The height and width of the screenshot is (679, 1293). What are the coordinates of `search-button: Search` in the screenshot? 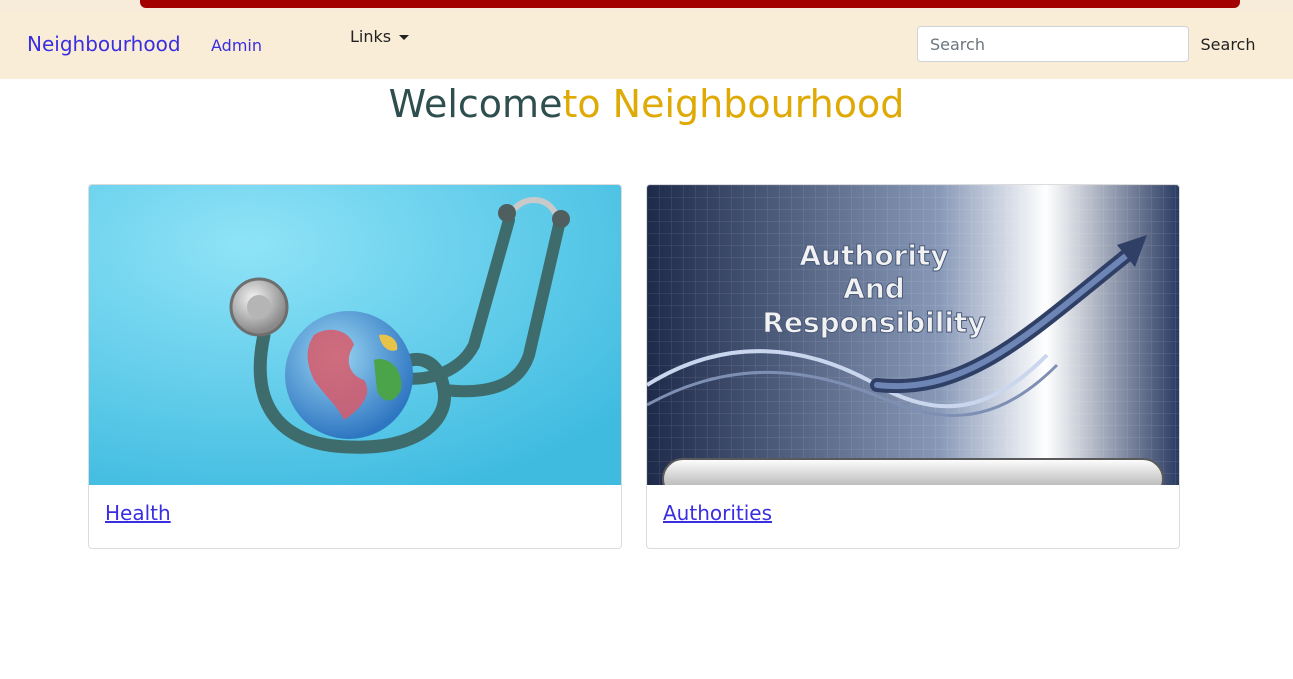 It's located at (1228, 44).